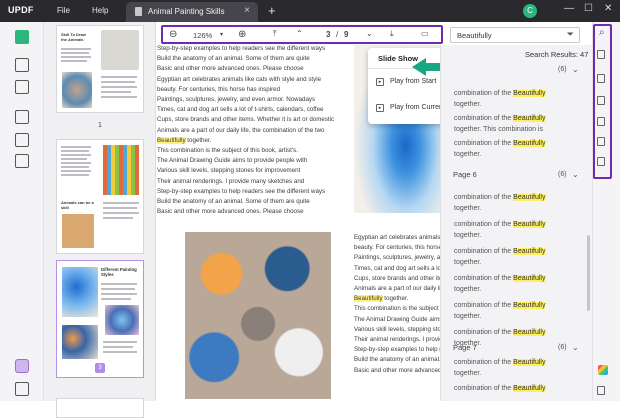 This screenshot has height=418, width=620. Describe the element at coordinates (122, 320) in the screenshot. I see `blue-paint-image` at that location.